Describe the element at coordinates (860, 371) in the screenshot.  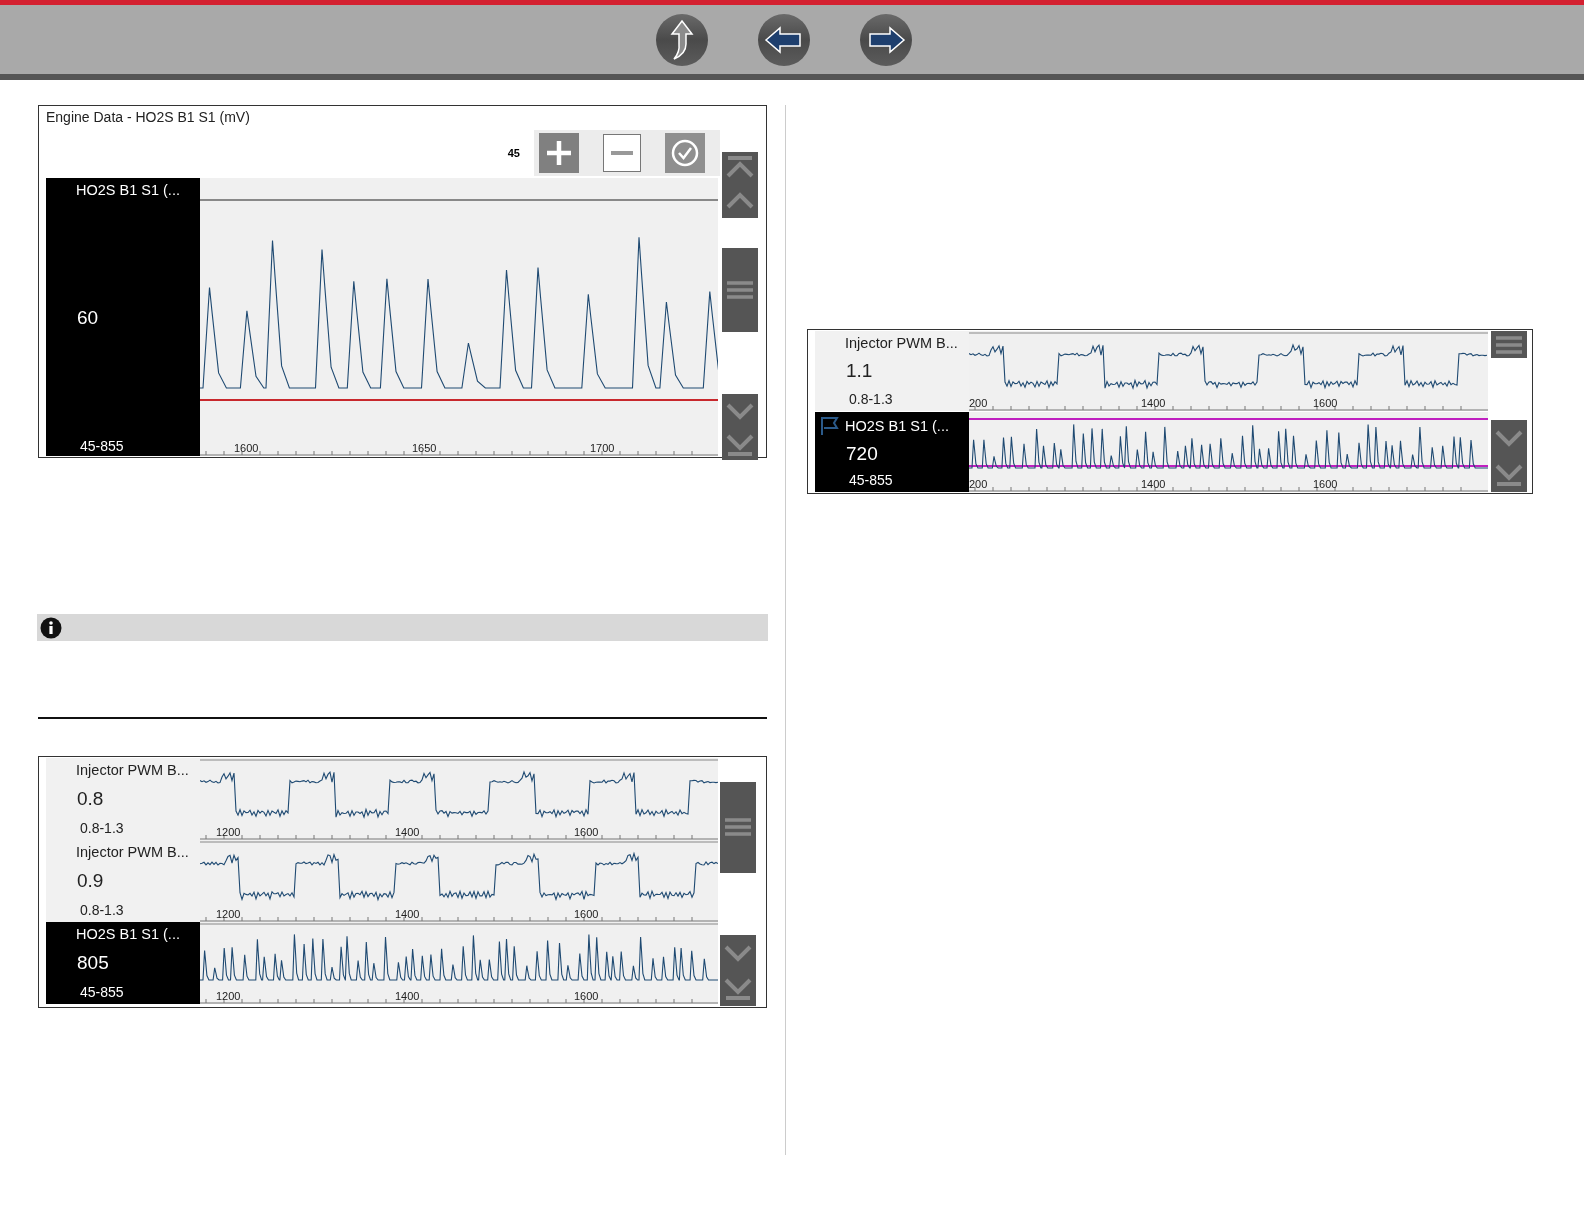
I see `channel-value: 1.1` at that location.